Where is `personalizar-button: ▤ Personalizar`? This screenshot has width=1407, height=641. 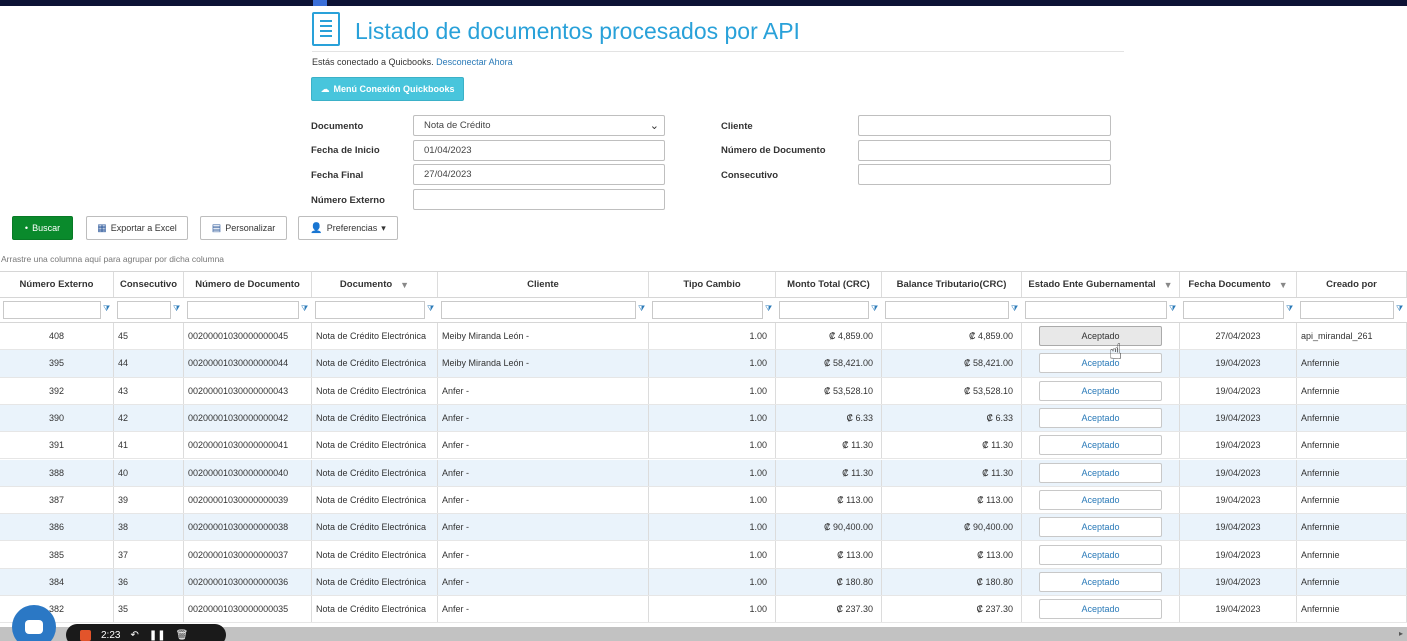
personalizar-button: ▤ Personalizar is located at coordinates (243, 228).